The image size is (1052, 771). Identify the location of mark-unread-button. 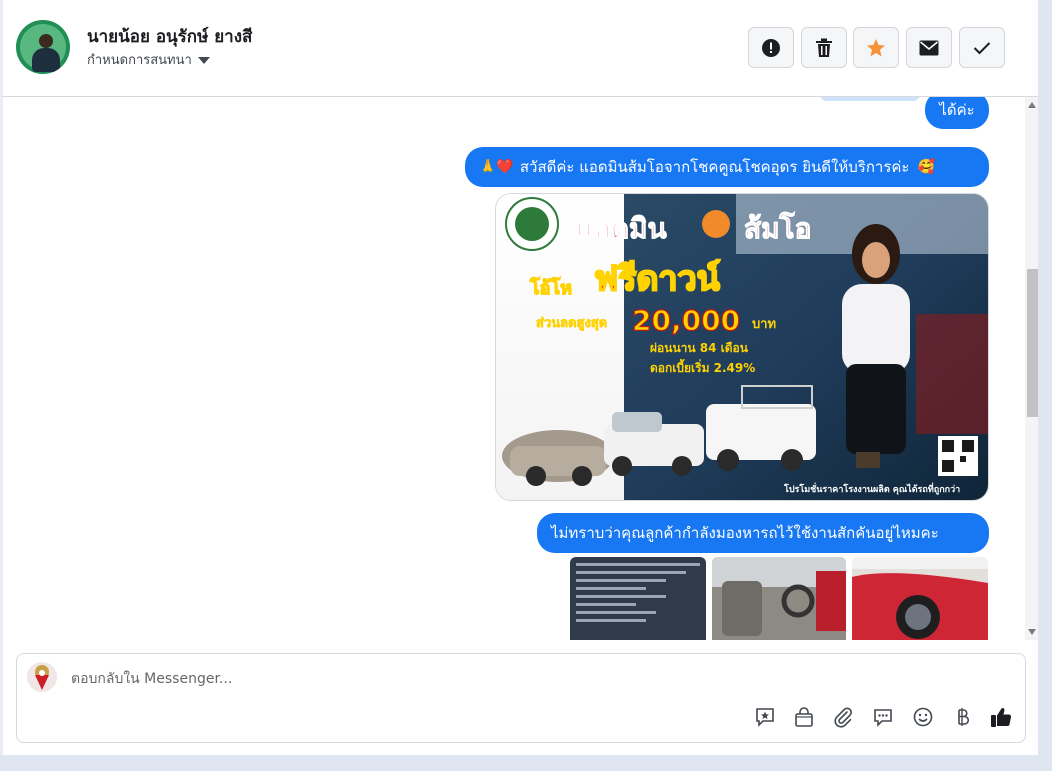
(929, 47).